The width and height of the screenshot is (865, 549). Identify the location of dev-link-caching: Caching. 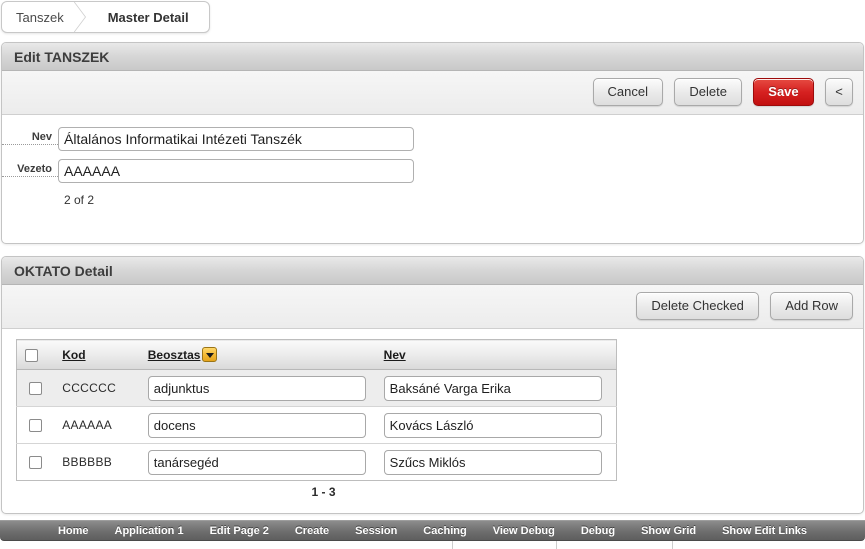
(444, 531).